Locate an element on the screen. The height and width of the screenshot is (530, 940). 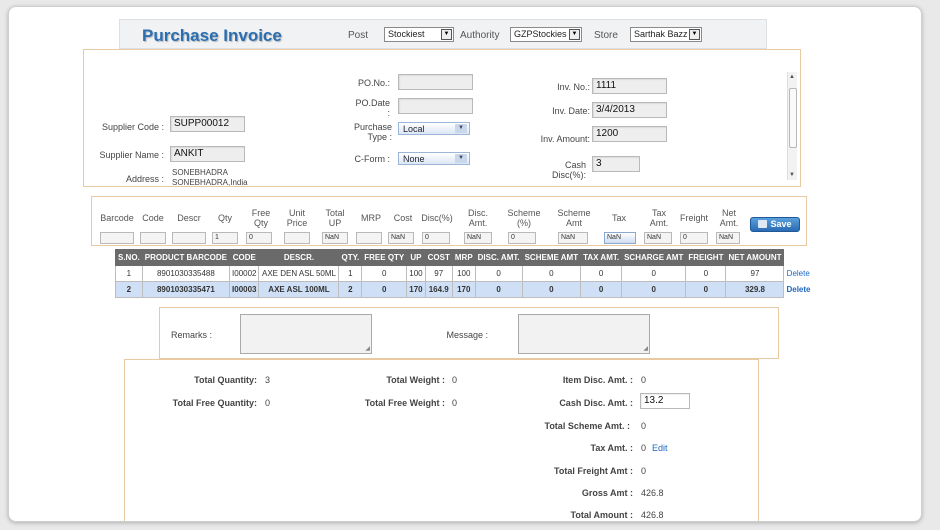
panel-scrollbar: ▲ ▼ is located at coordinates (792, 126).